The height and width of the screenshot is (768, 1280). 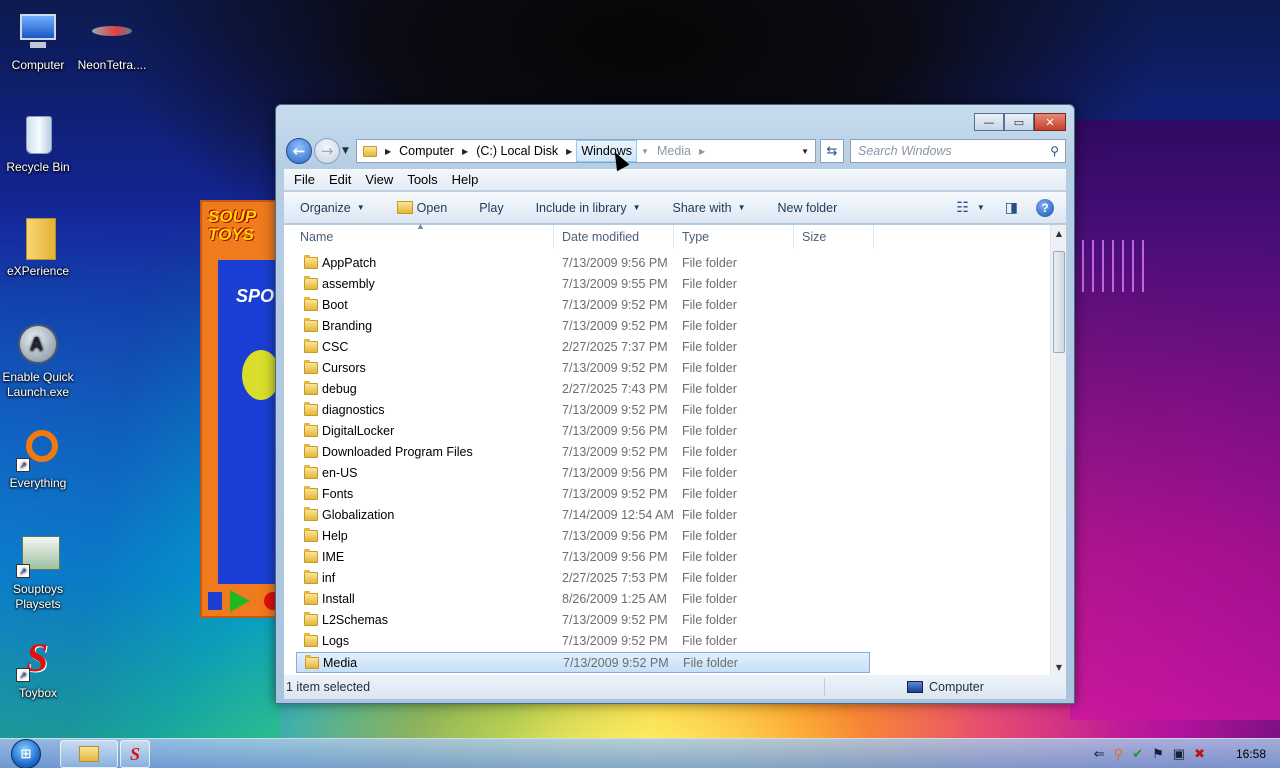 What do you see at coordinates (615, 410) in the screenshot?
I see `file-date: 7/13/2009 9:52 PM` at bounding box center [615, 410].